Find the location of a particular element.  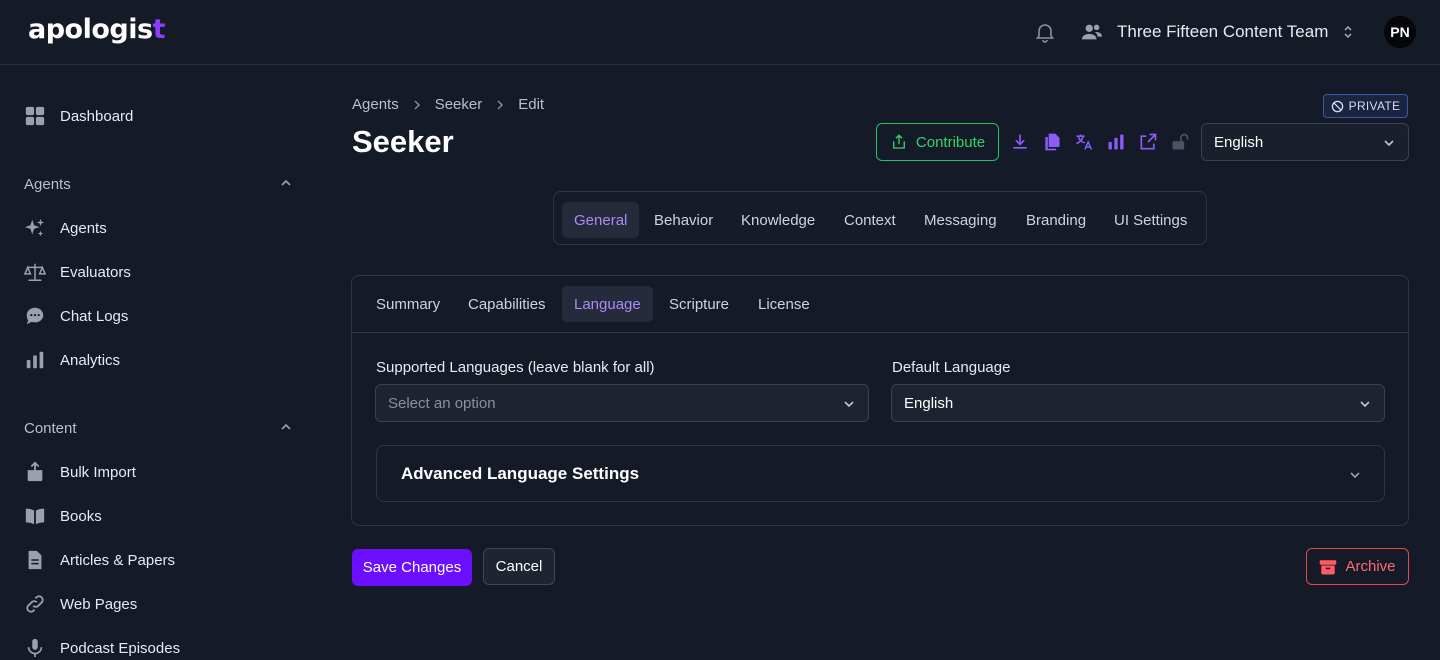

sidebar-item-analytics: Analytics is located at coordinates (72, 360).